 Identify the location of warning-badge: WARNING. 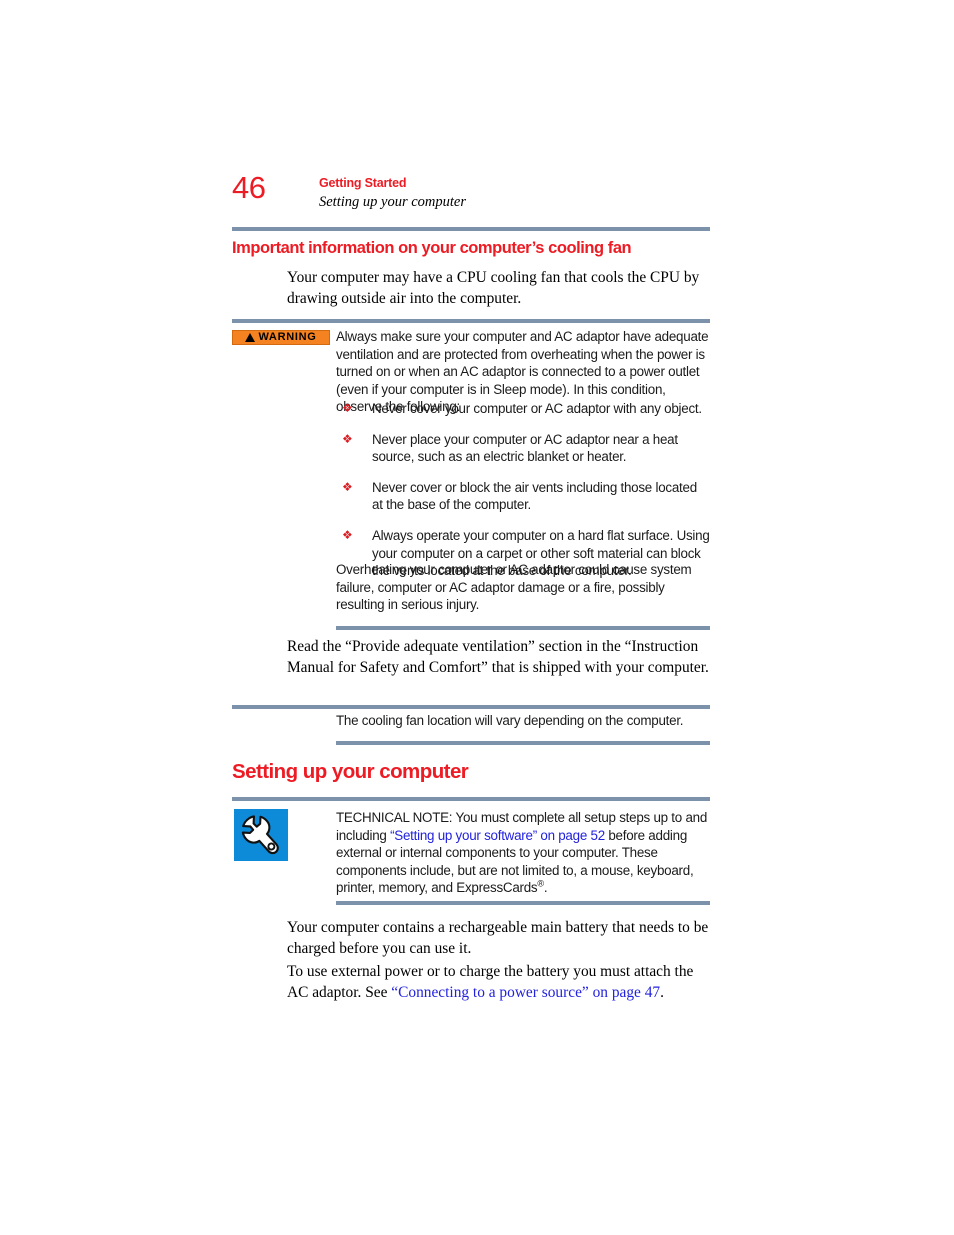
(281, 337).